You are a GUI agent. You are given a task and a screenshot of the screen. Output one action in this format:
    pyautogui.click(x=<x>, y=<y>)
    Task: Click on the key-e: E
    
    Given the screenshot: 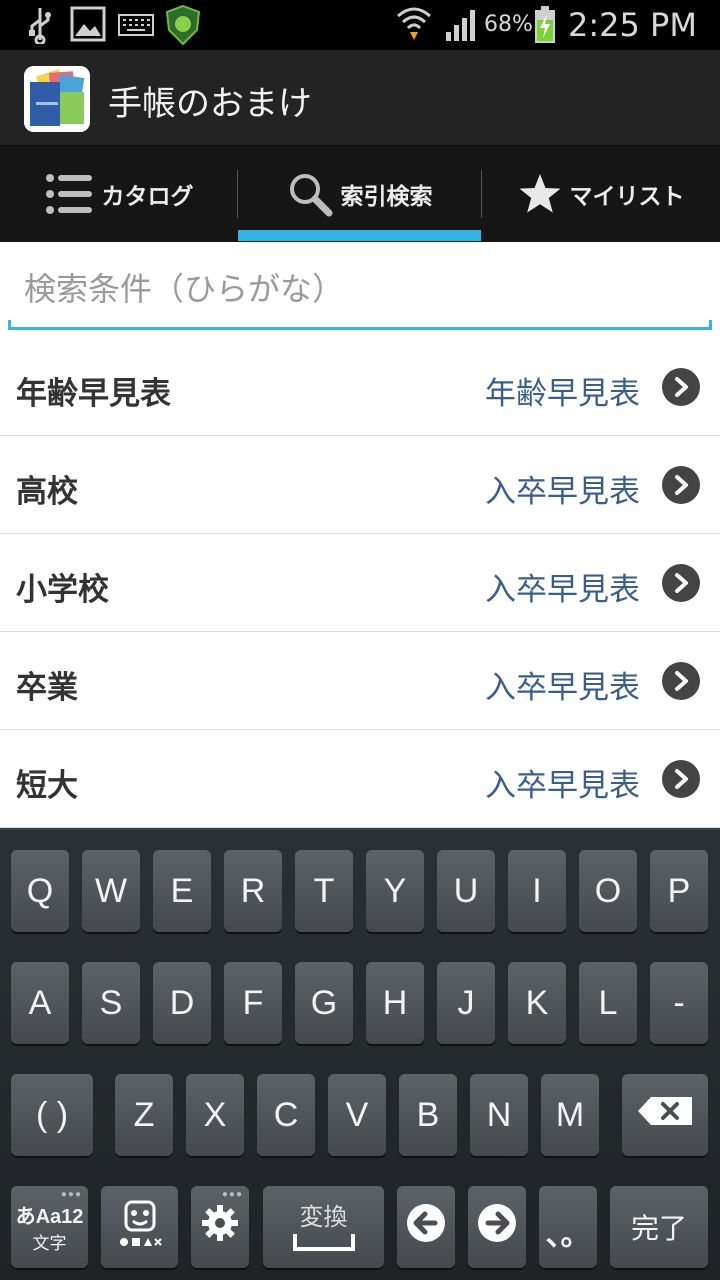 What is the action you would take?
    pyautogui.click(x=182, y=891)
    